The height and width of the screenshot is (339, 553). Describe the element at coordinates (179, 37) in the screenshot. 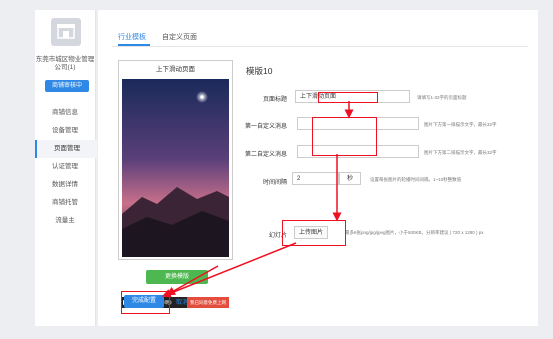

I see `tab-custom-page: 自定义页面` at that location.